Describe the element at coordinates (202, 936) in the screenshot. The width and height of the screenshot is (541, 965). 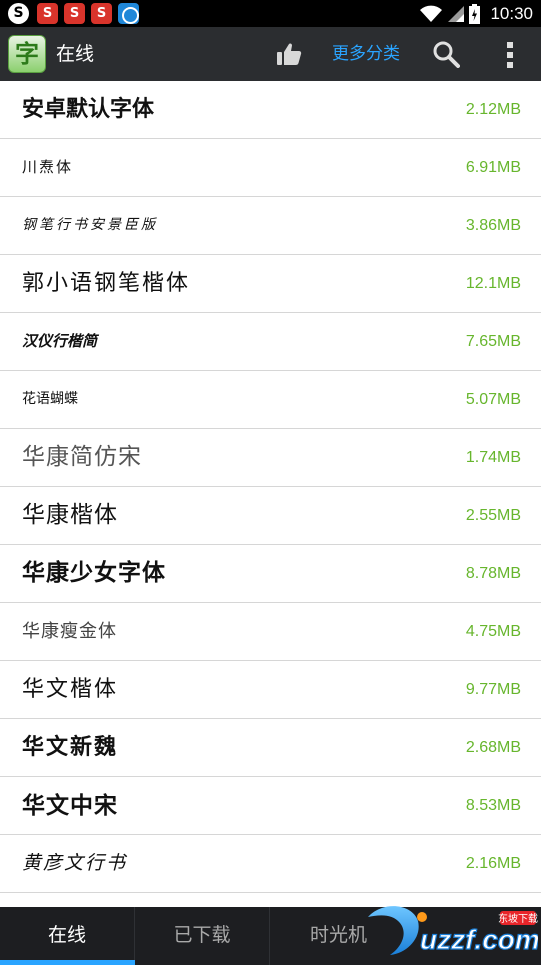
I see `tab-downloaded: 已下载` at that location.